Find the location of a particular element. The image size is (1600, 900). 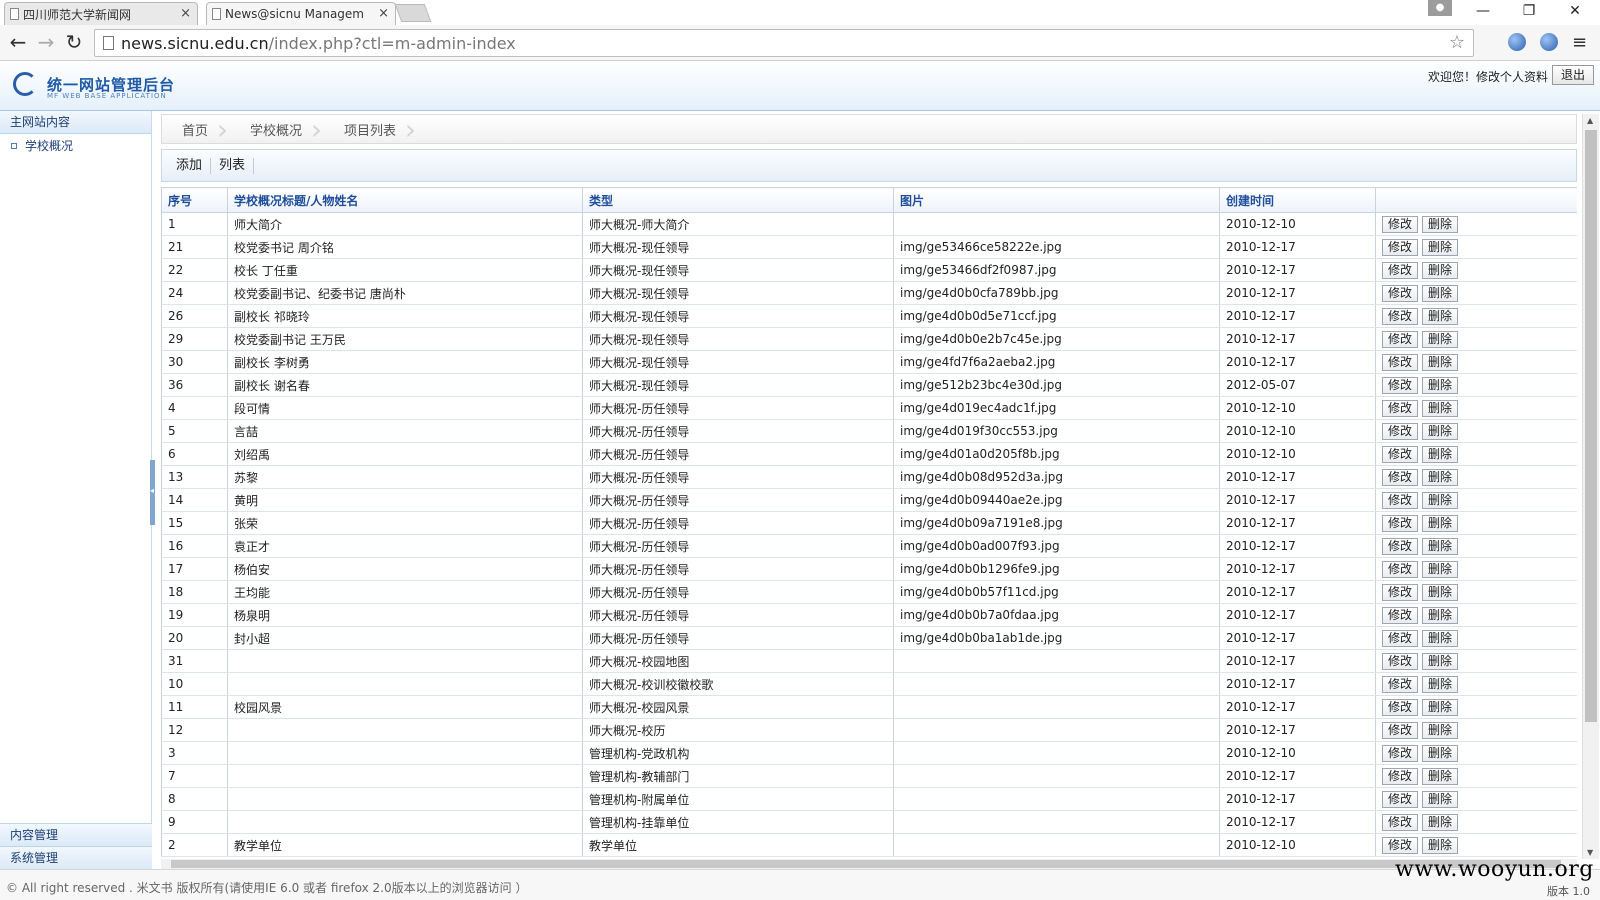

sidebar-section-header: 主网站内容 is located at coordinates (75, 122).